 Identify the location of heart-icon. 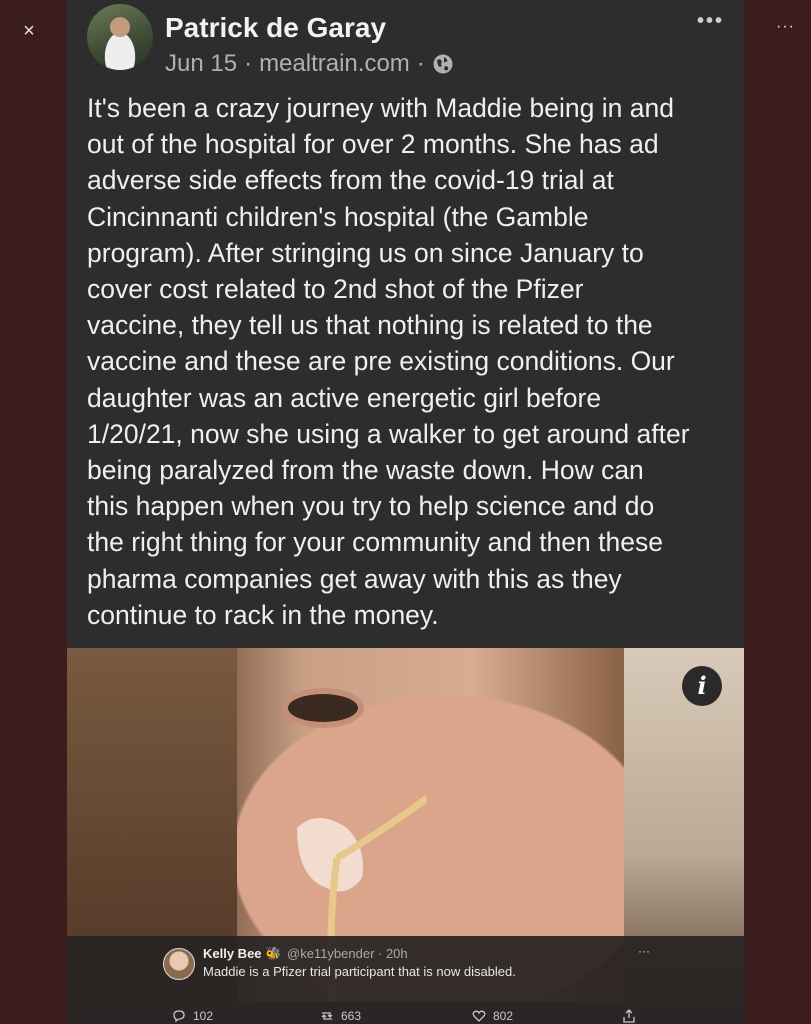
(479, 1016).